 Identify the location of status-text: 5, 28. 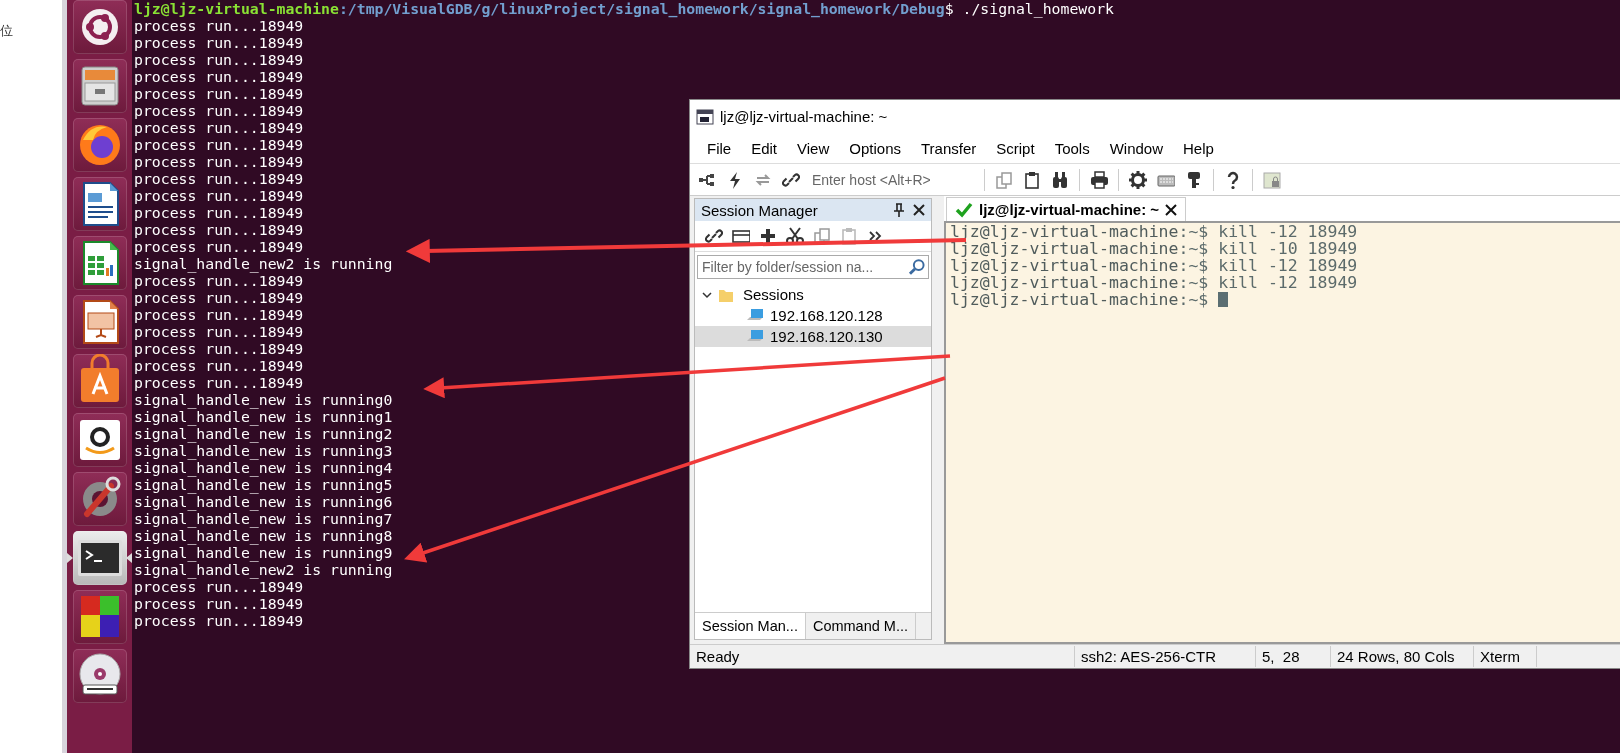
(1293, 656).